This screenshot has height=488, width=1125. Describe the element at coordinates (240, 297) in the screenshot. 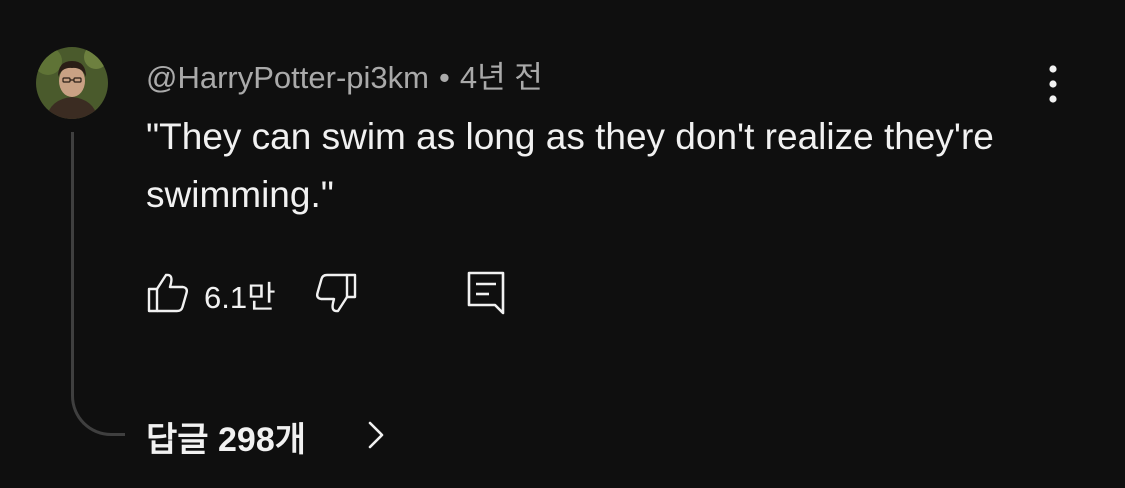

I see `like-count: 6.1만` at that location.